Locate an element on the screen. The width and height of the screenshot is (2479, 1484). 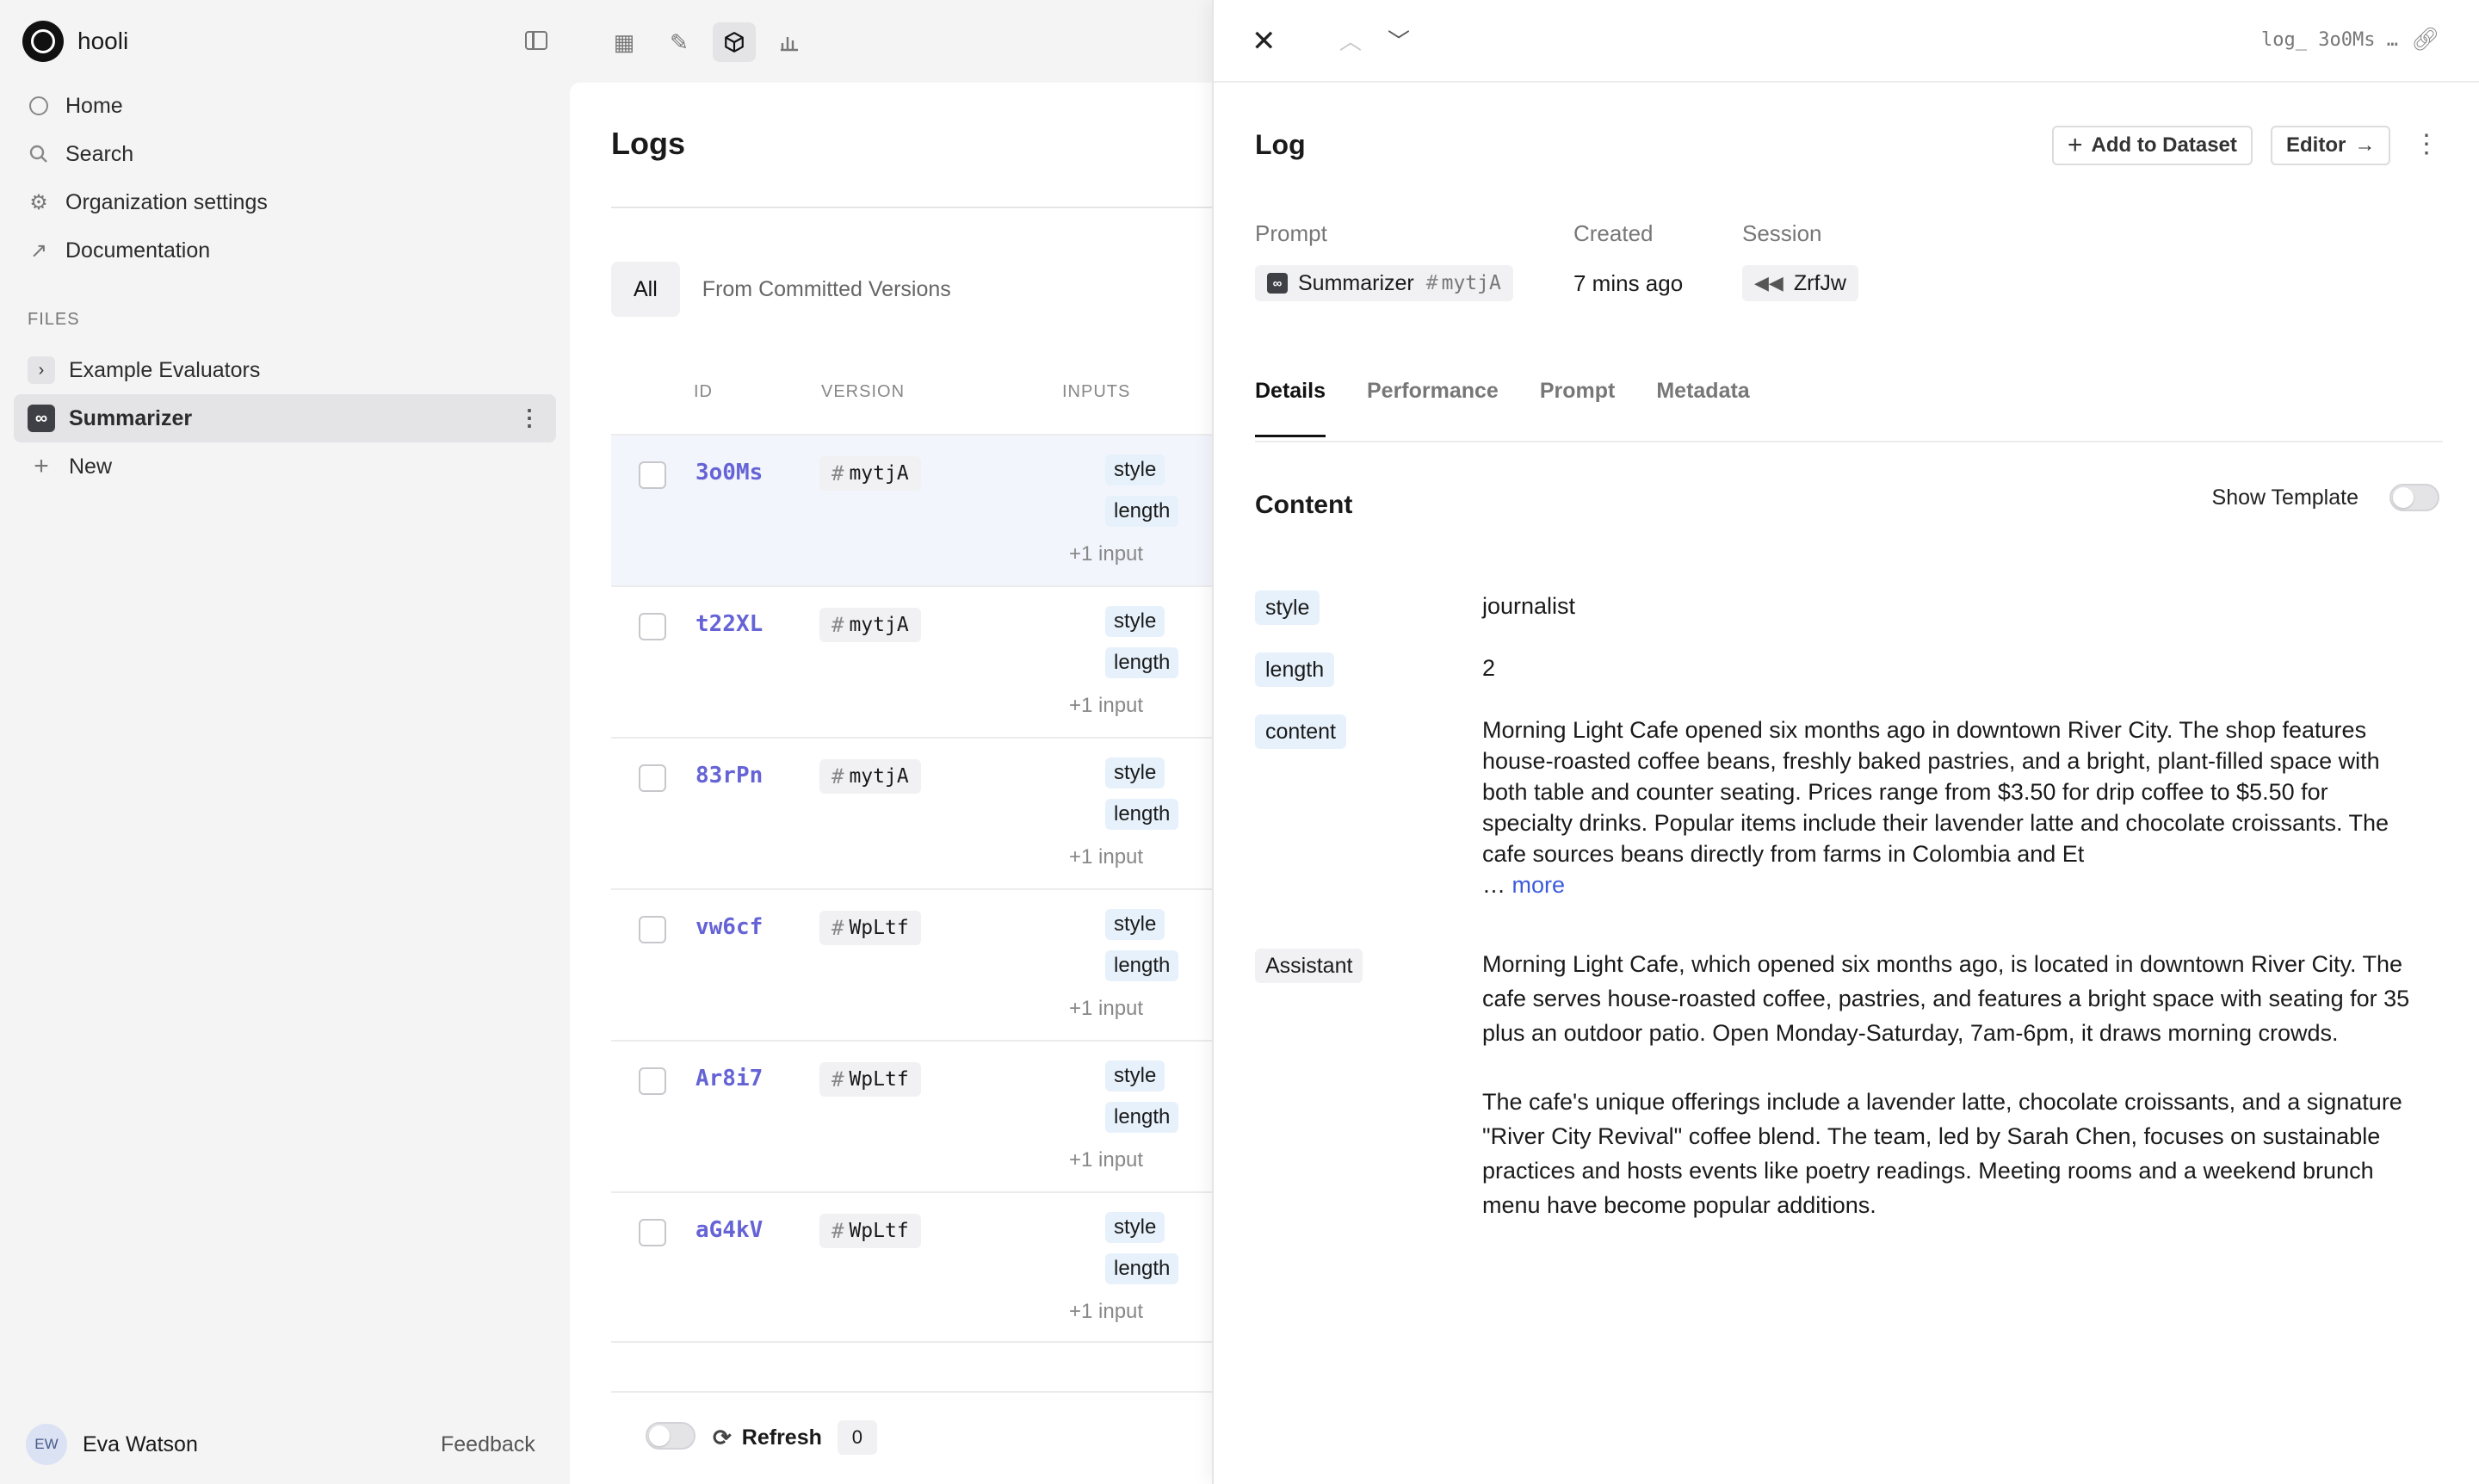
version-badge: # mytjA is located at coordinates (870, 776).